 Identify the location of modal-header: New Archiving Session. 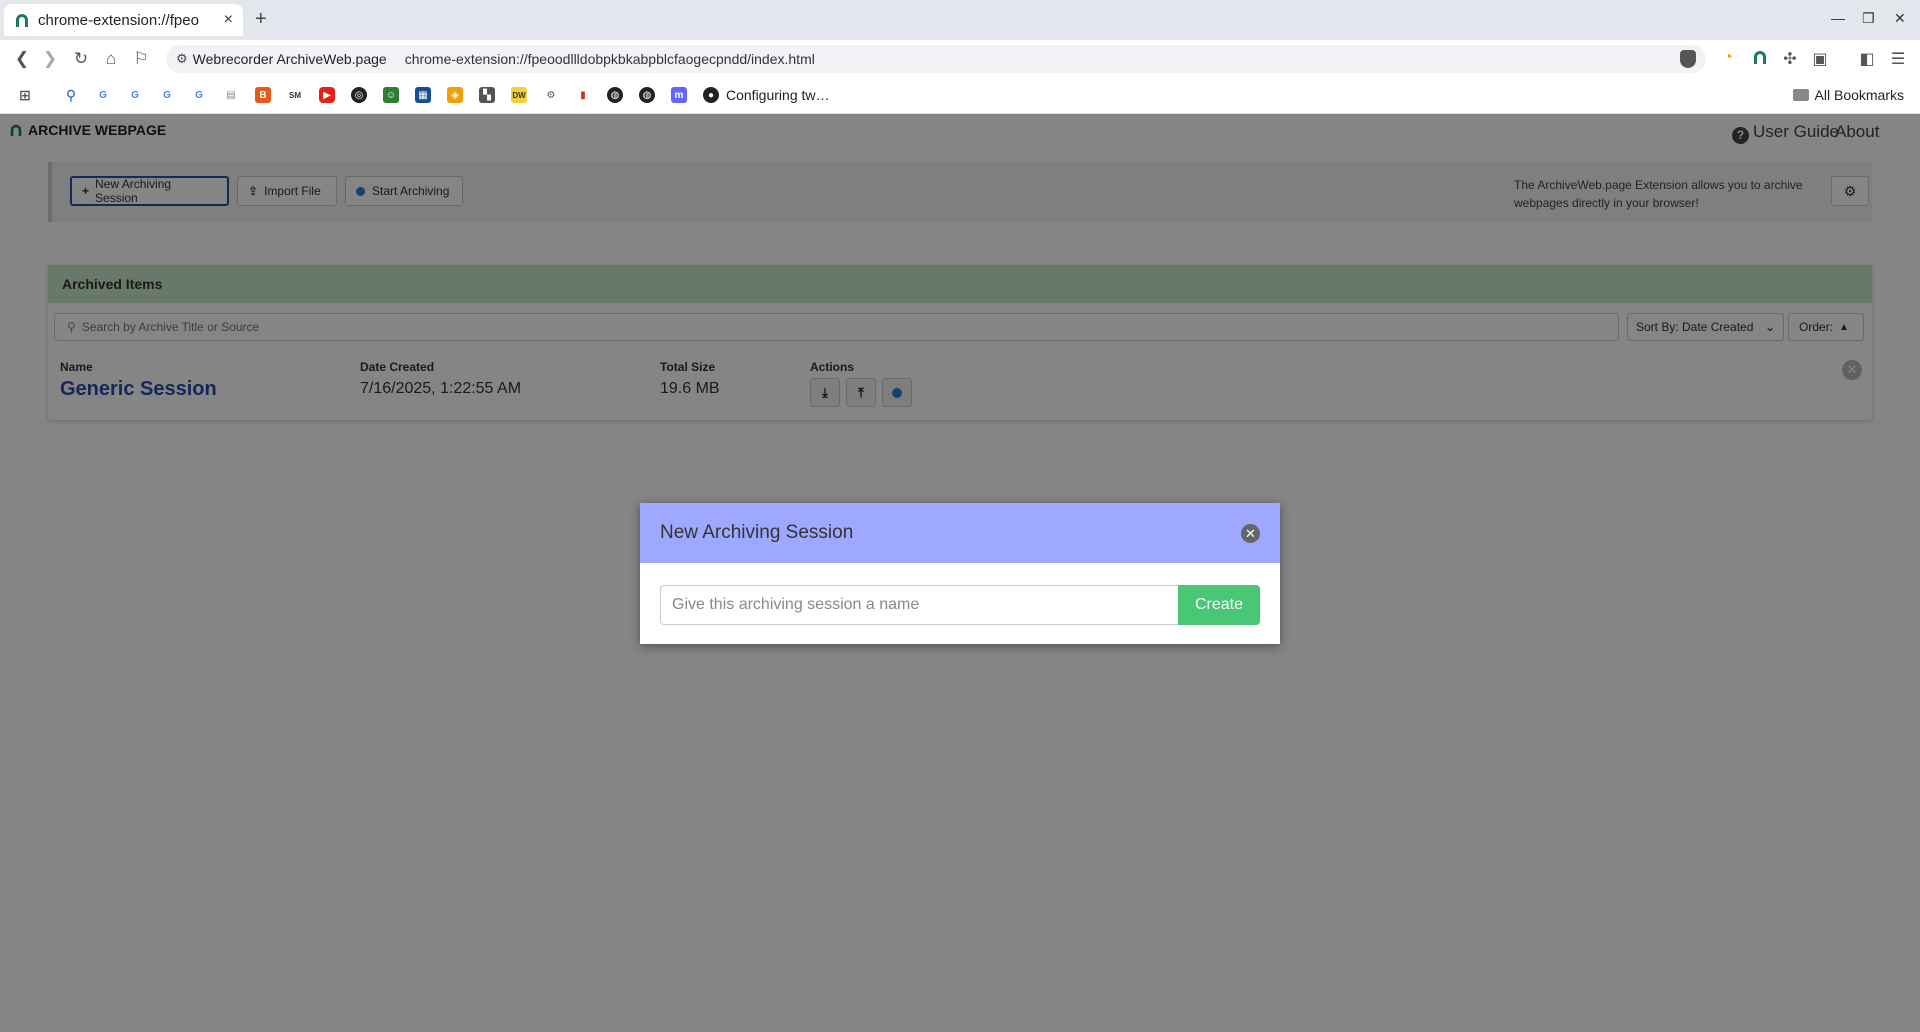
(960, 533).